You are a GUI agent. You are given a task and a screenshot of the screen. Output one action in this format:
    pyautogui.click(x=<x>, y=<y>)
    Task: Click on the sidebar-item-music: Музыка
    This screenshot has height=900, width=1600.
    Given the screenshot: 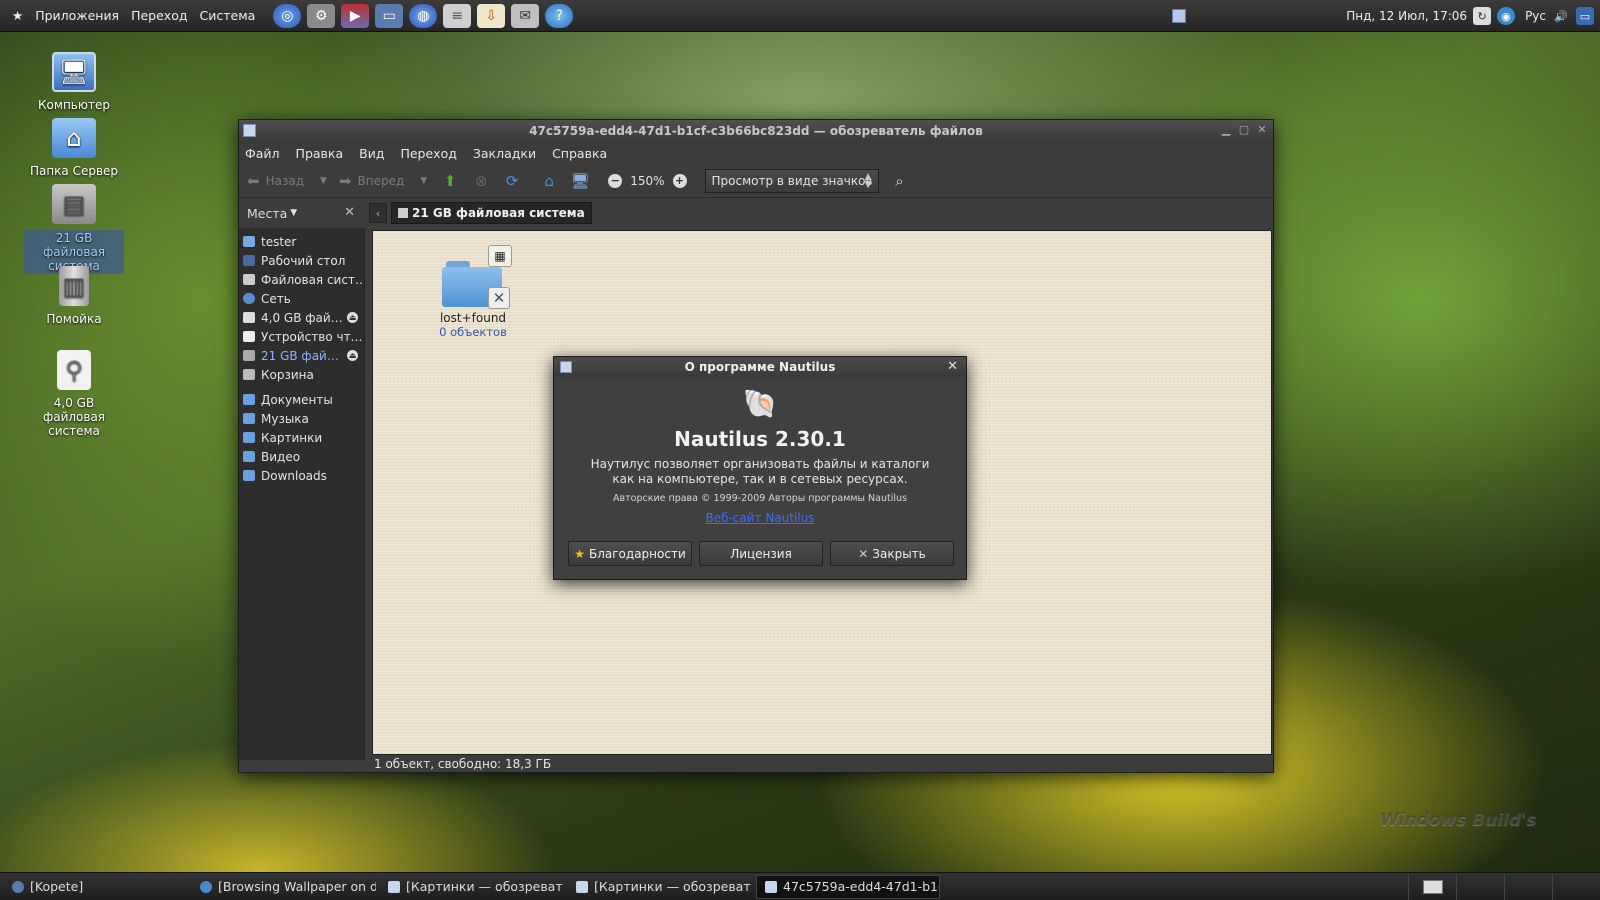 What is the action you would take?
    pyautogui.click(x=301, y=418)
    